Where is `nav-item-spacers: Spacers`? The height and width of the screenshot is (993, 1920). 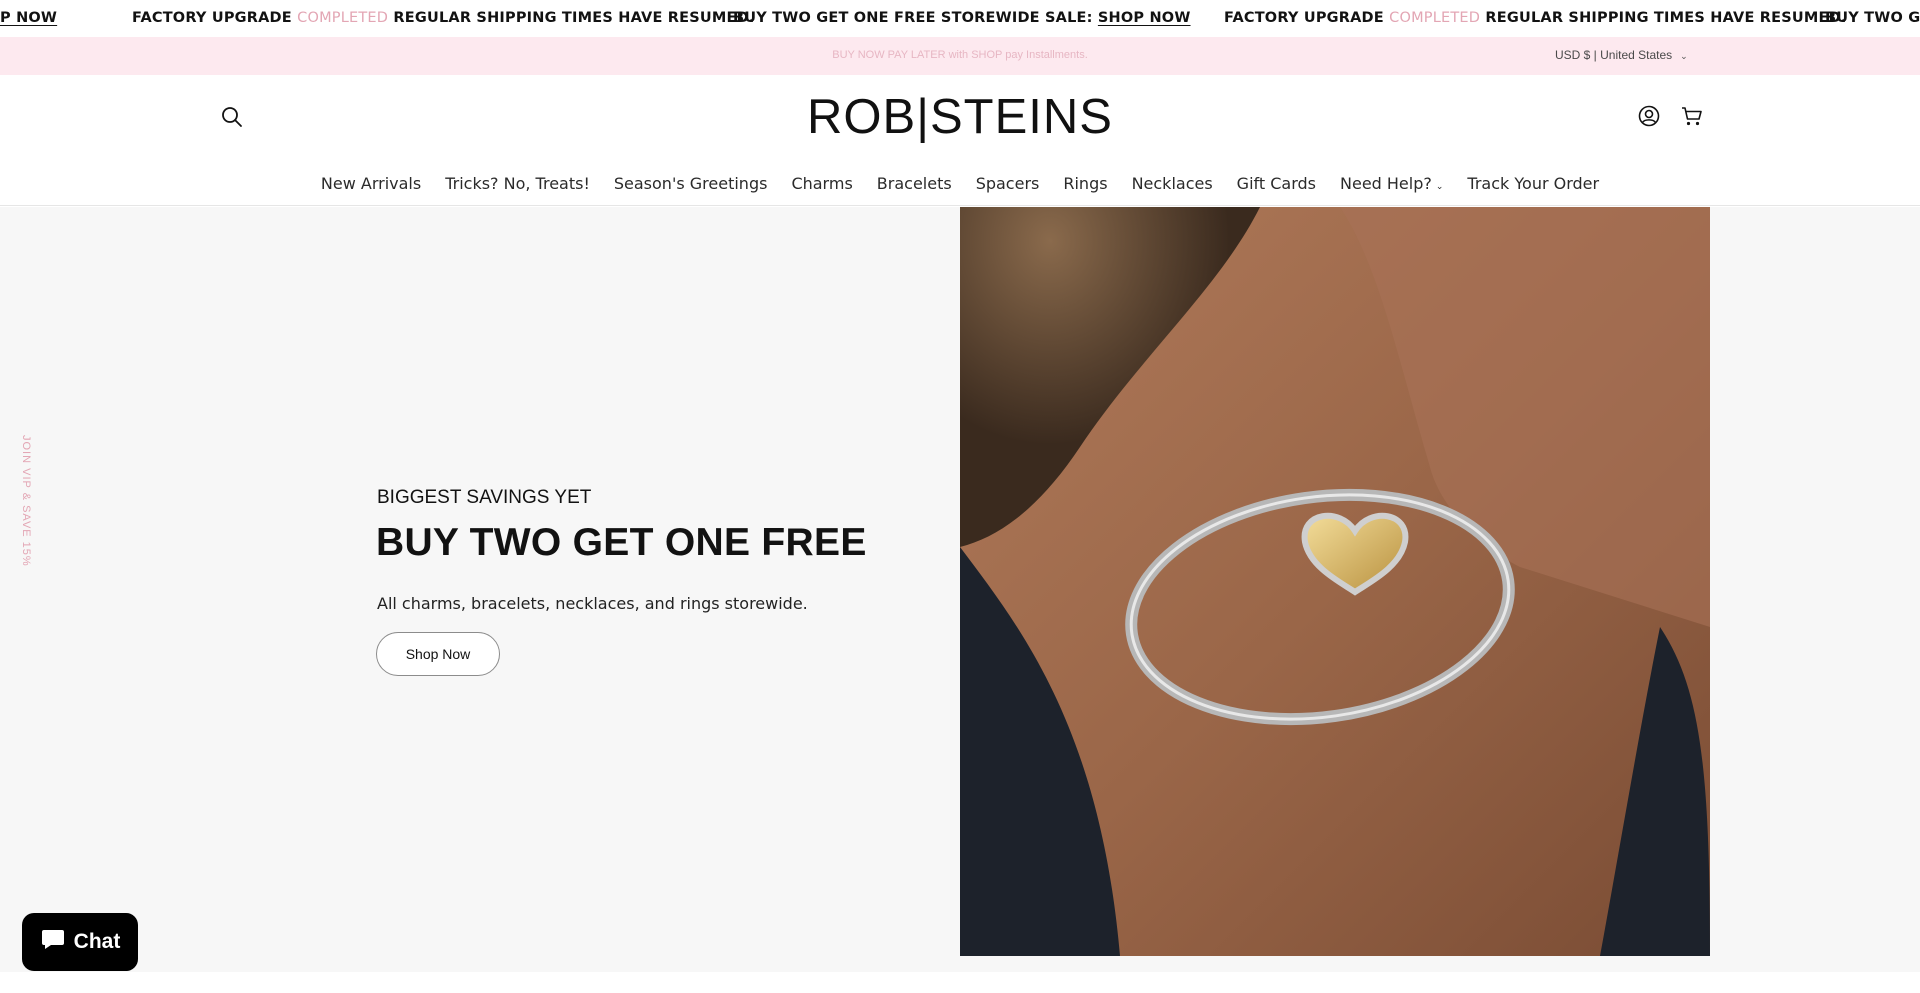
nav-item-spacers: Spacers is located at coordinates (1008, 186).